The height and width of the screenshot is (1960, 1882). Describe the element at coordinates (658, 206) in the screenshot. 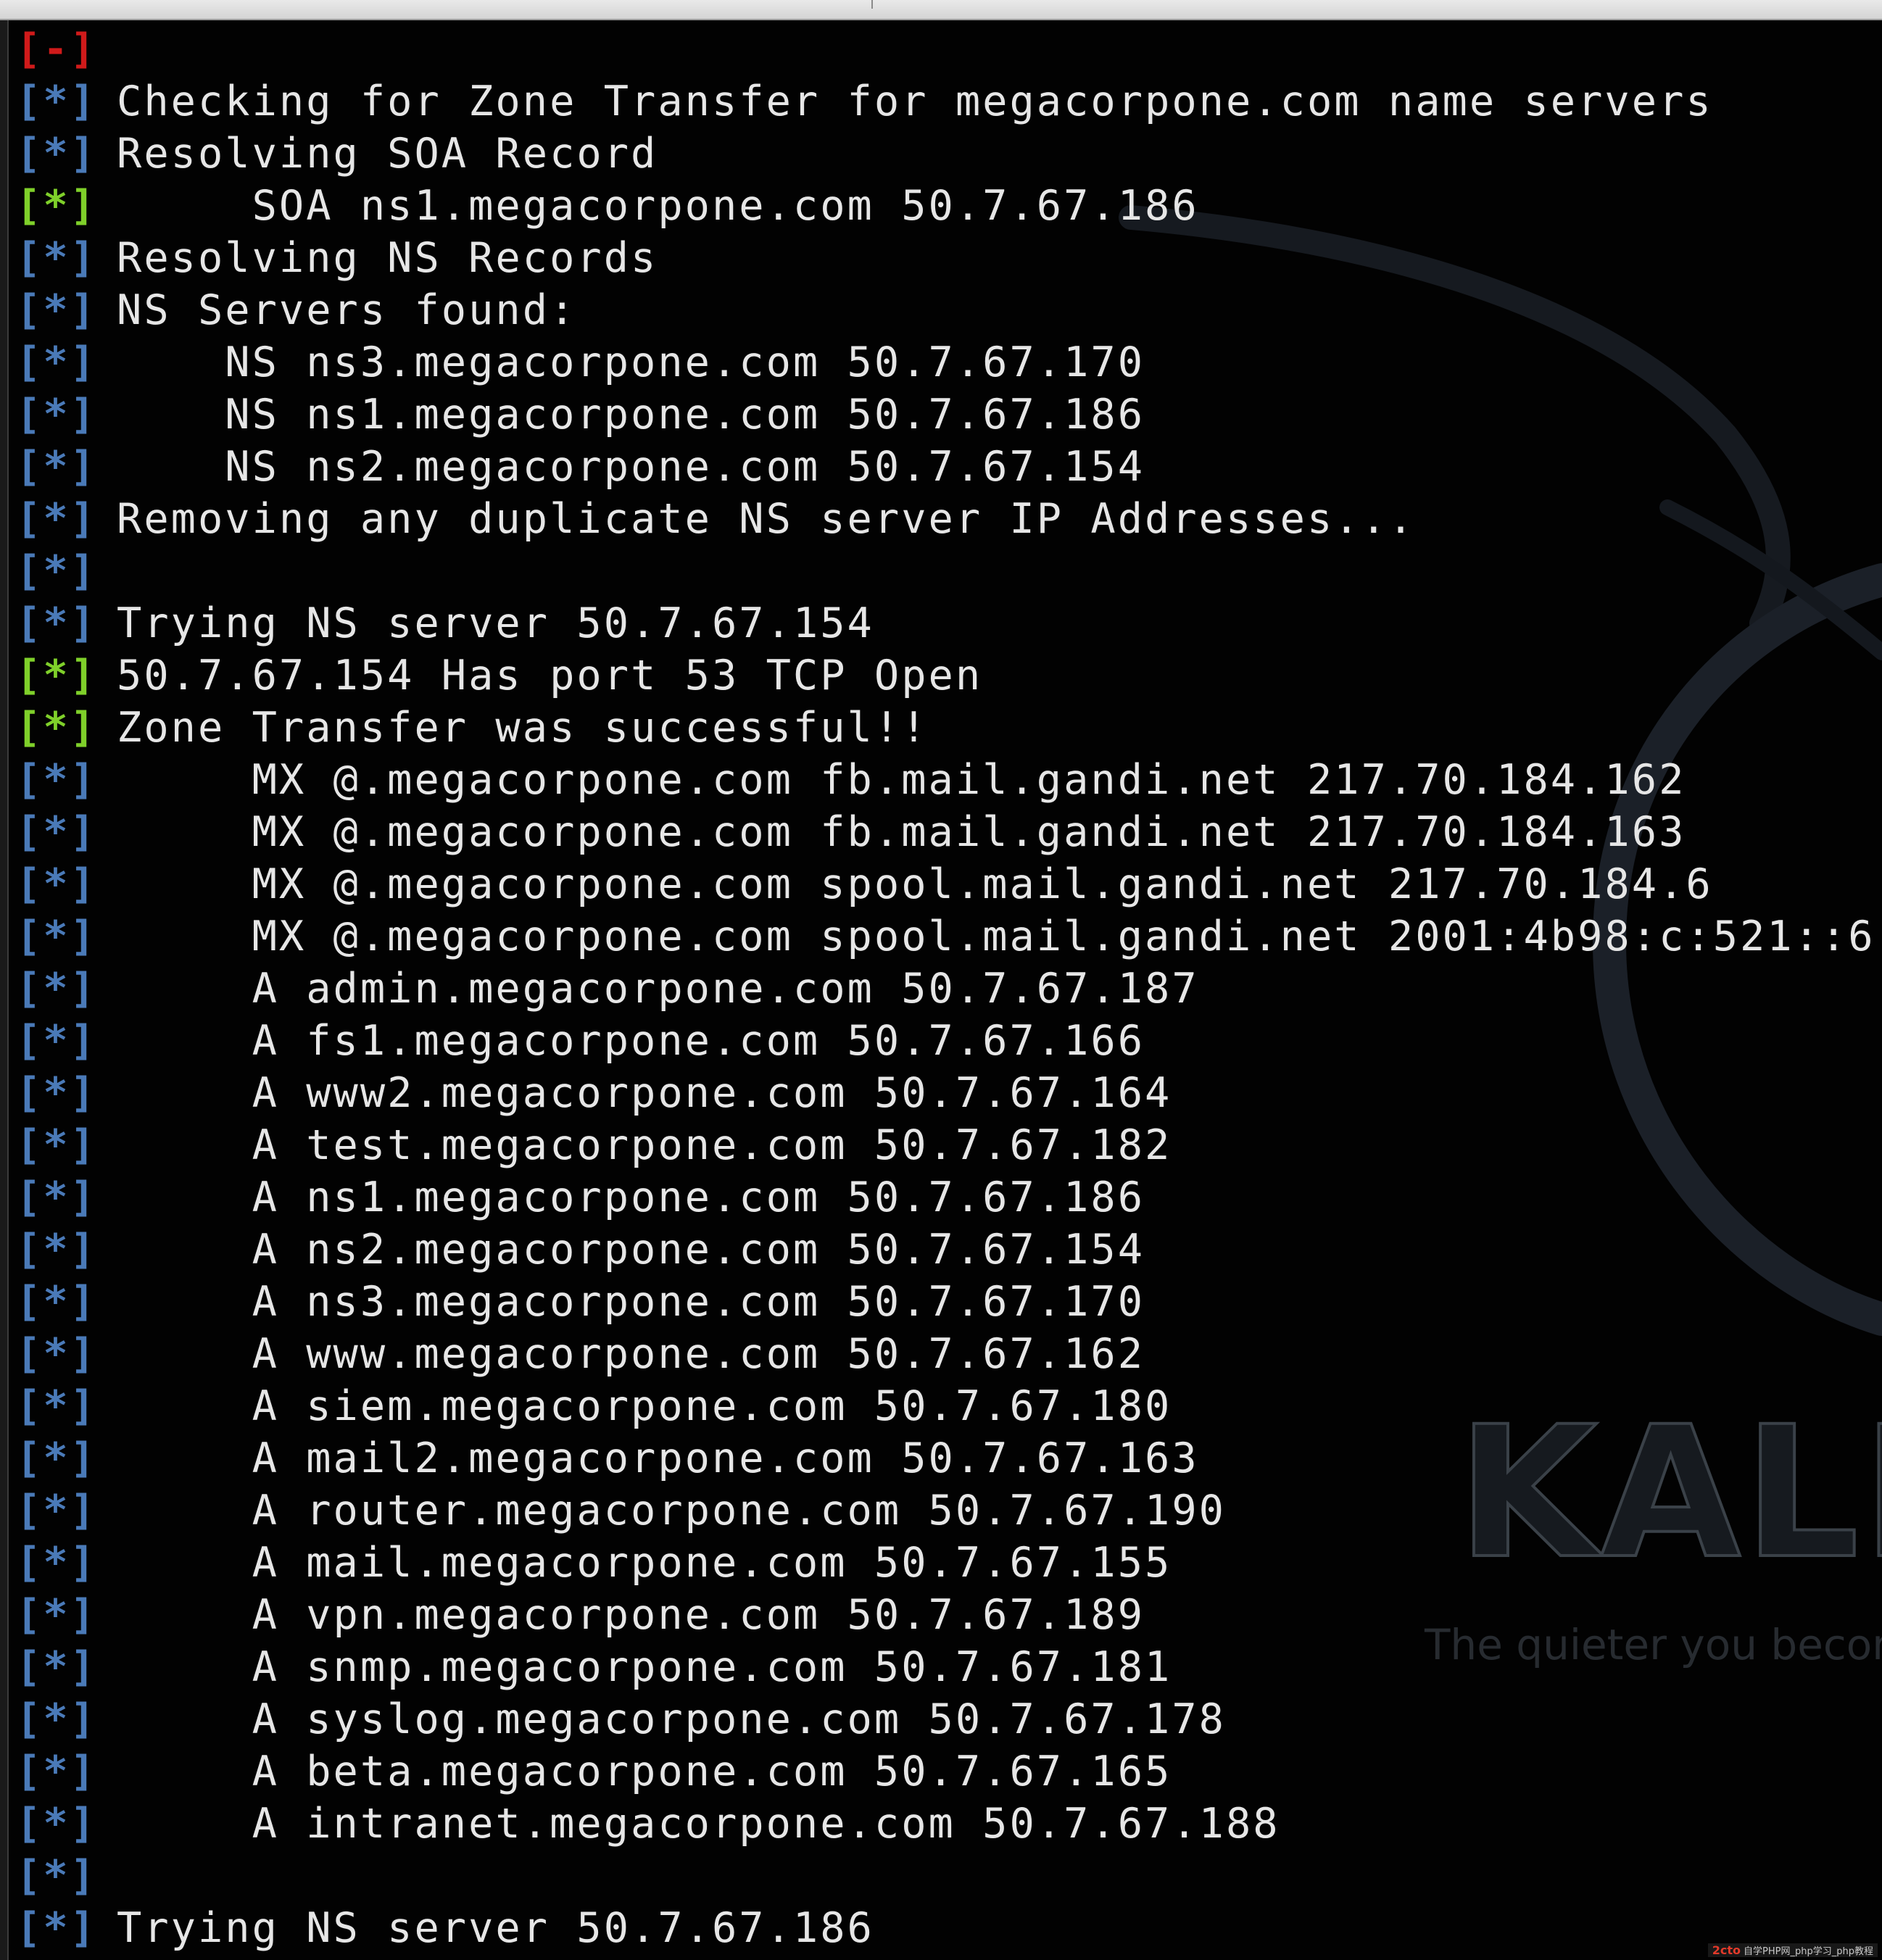

I see `line-text: SOA ns1.megacorpone.com 50.7.67.186` at that location.